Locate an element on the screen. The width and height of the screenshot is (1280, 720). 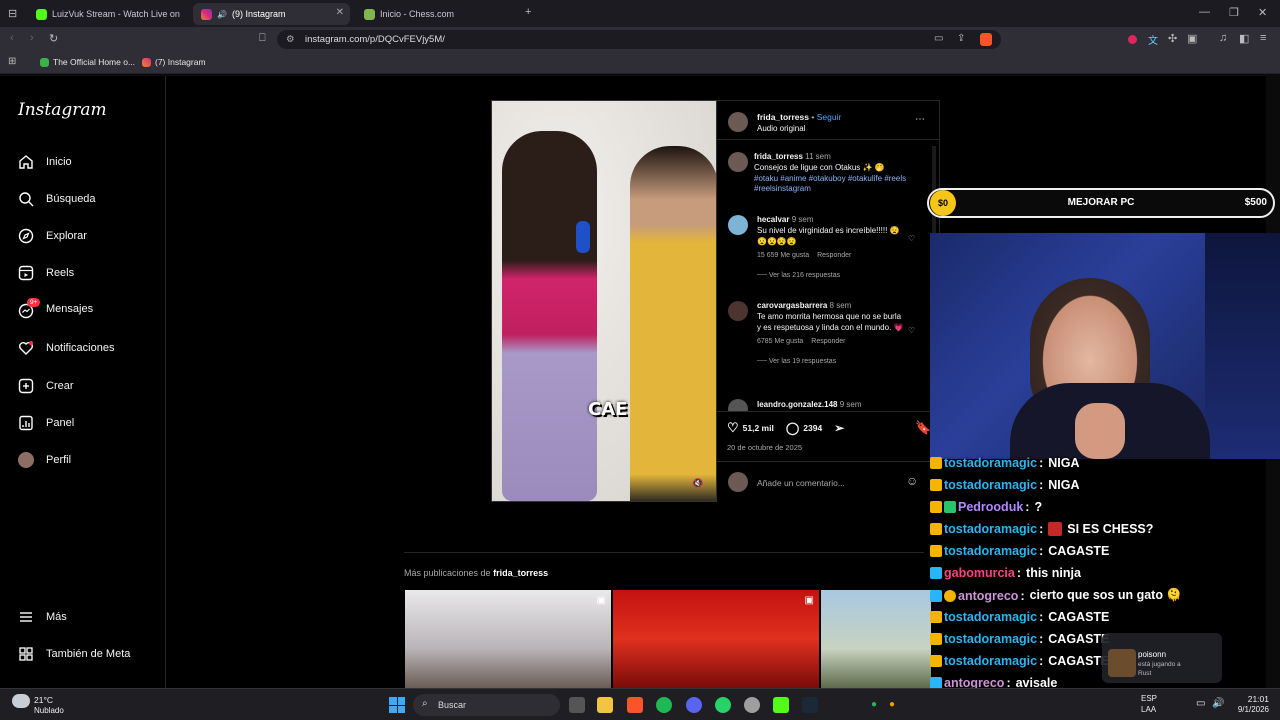
tab-instagram: 🔊 (9) Instagram ✕ is located at coordinates (271, 14).